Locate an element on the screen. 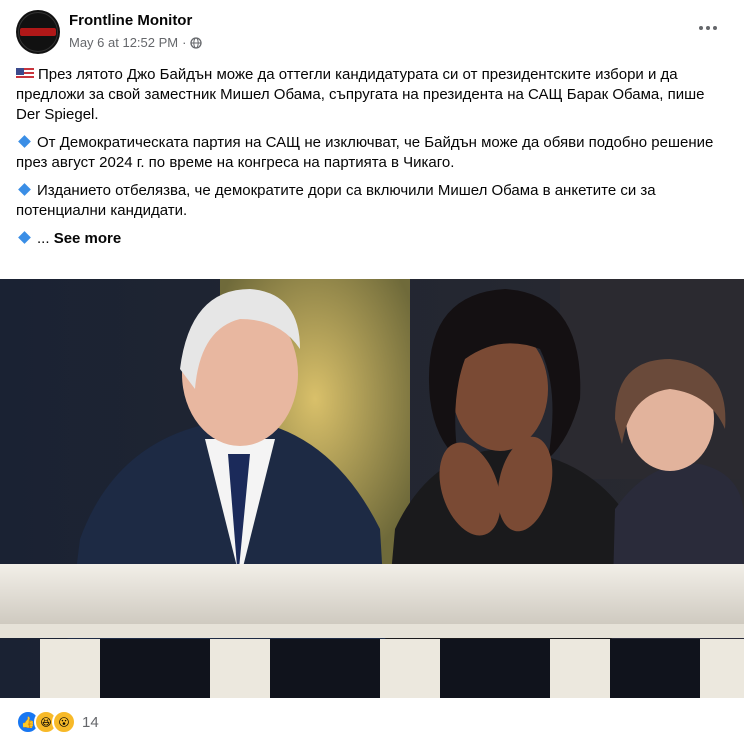  page-avatar is located at coordinates (38, 32).